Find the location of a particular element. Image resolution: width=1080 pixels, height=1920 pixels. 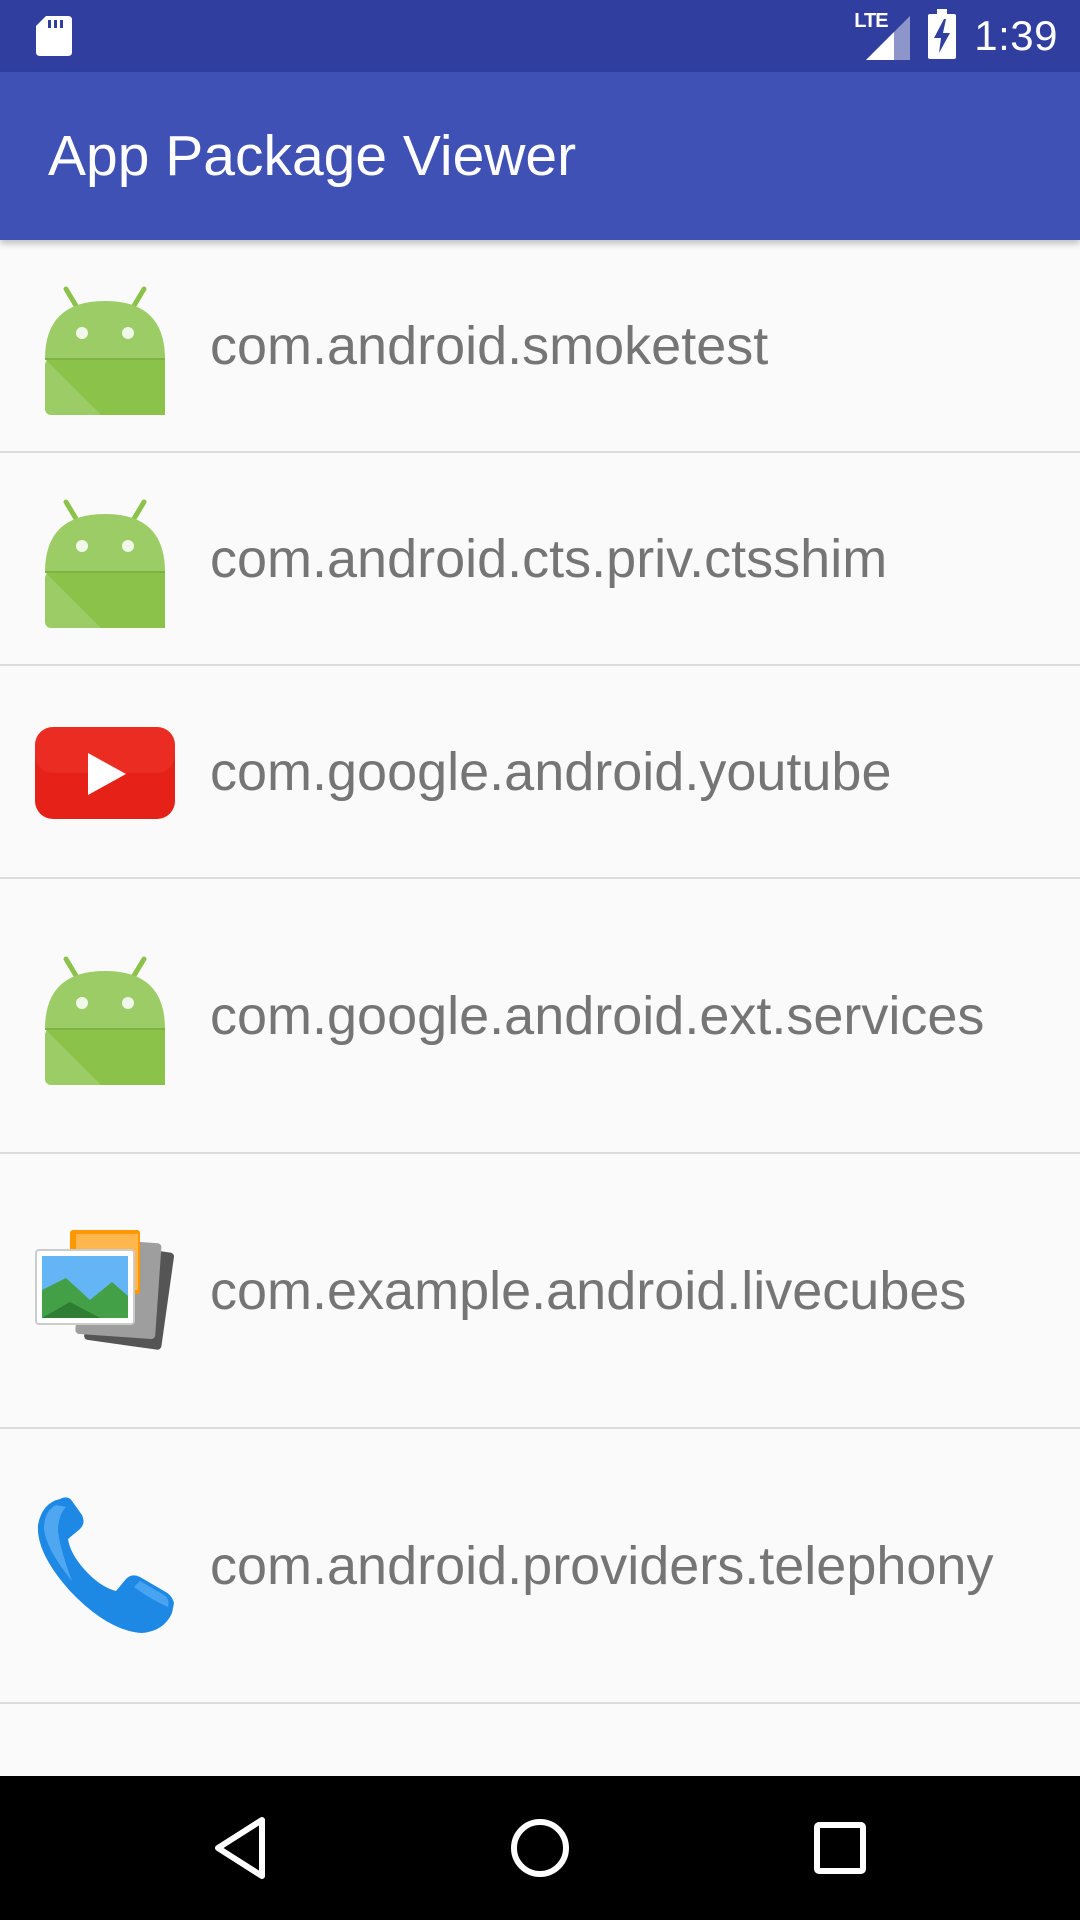

list-item: com.android.cts.priv.ctsshim is located at coordinates (540, 559).